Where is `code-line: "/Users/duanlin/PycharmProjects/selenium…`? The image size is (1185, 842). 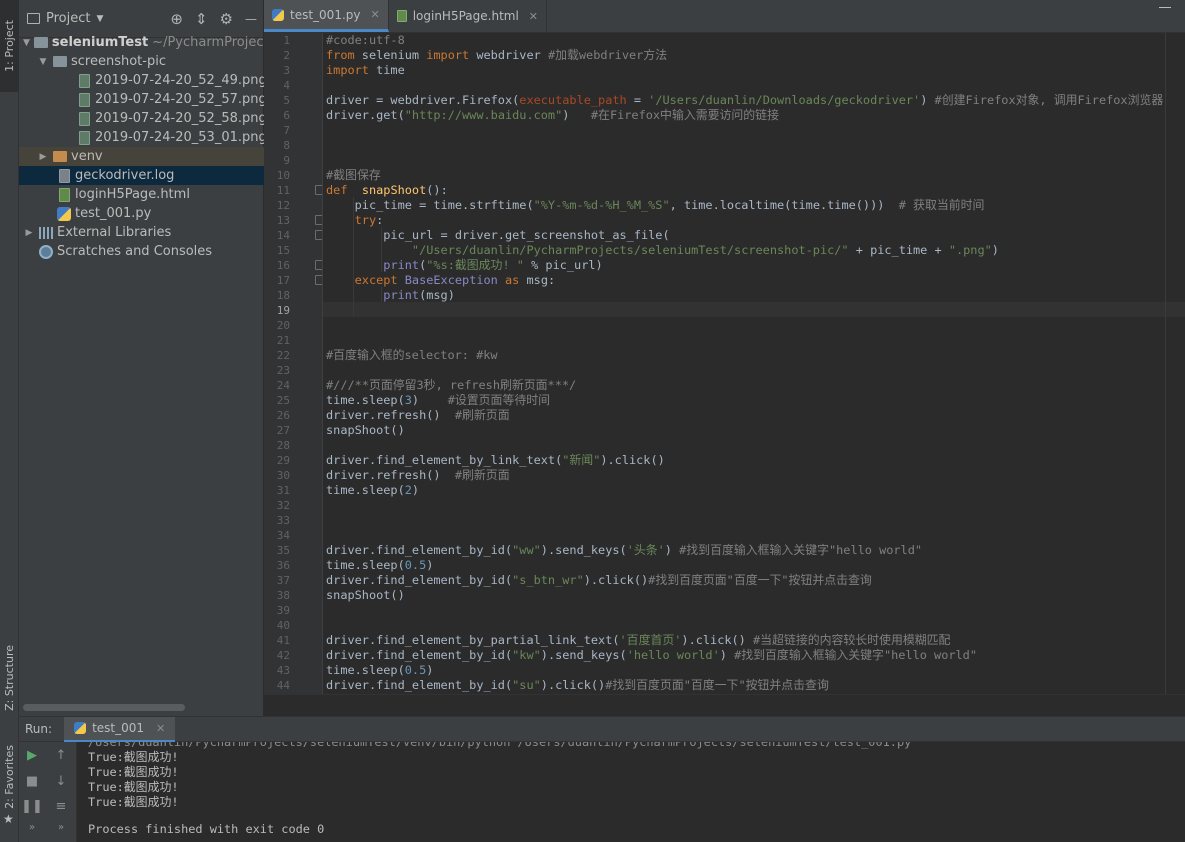
code-line: "/Users/duanlin/PycharmProjects/selenium… is located at coordinates (662, 250).